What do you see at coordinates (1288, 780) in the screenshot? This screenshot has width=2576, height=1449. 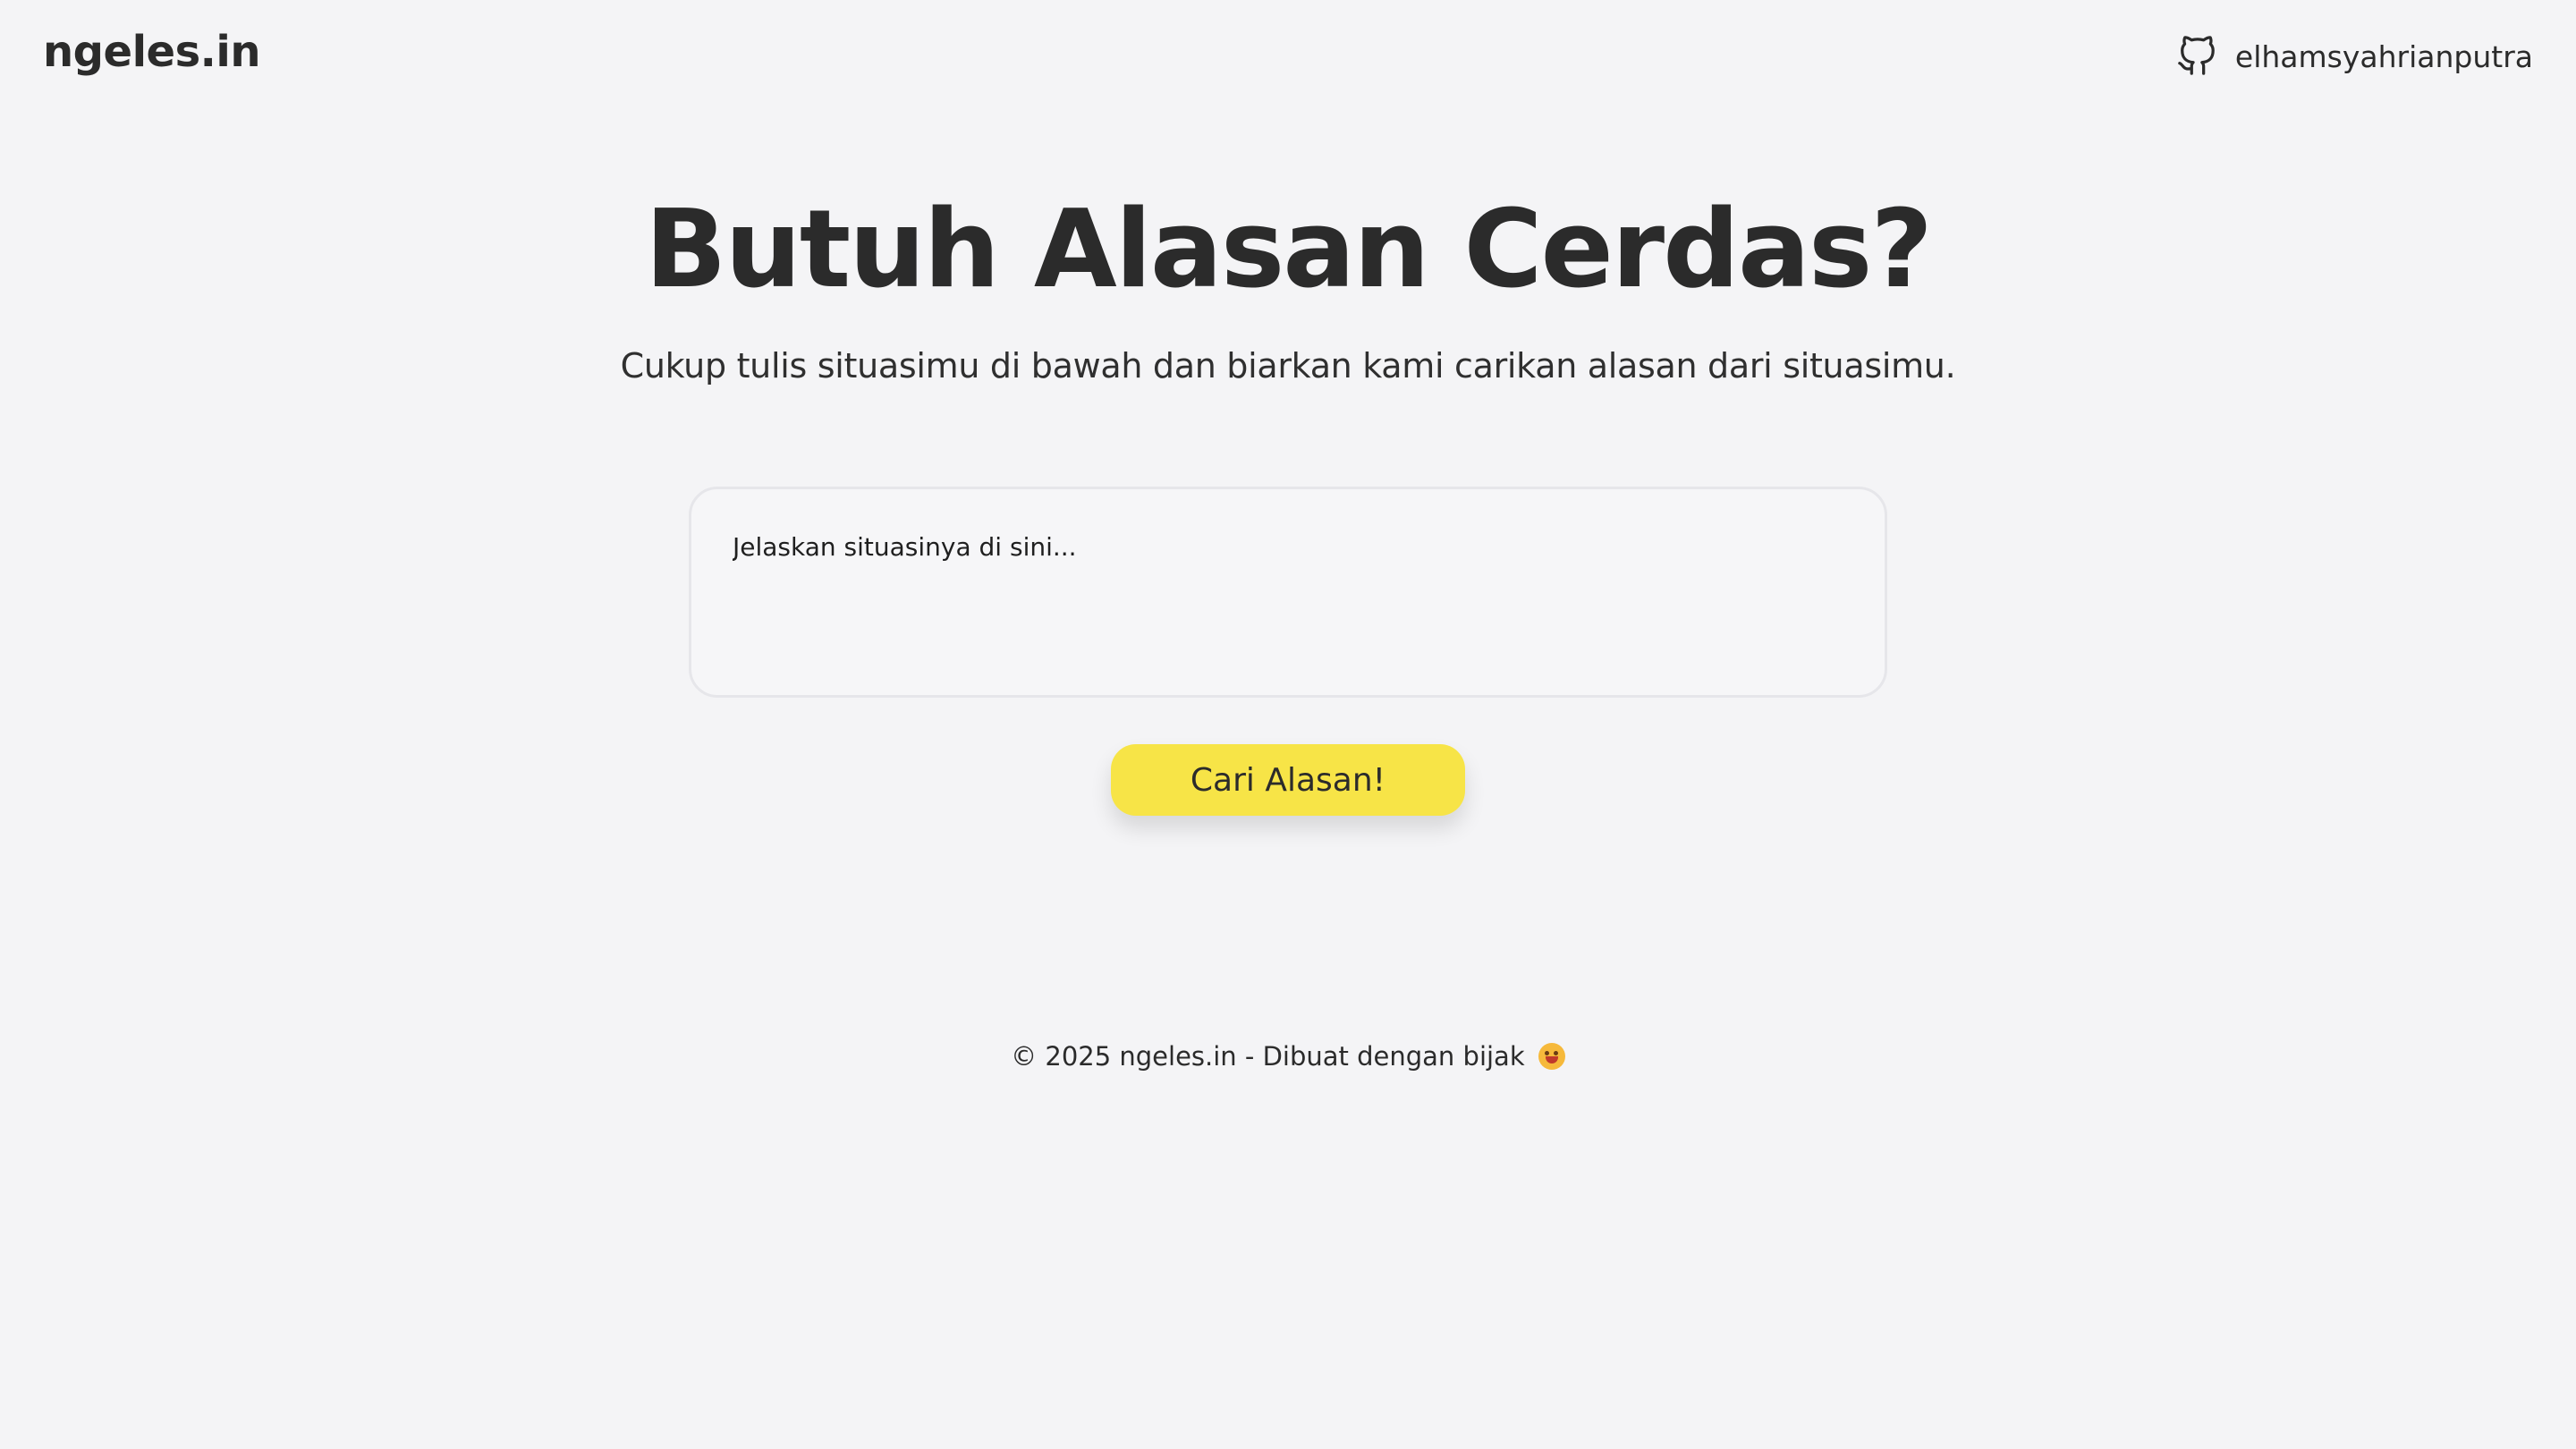 I see `find-excuse-button: Cari Alasan!` at bounding box center [1288, 780].